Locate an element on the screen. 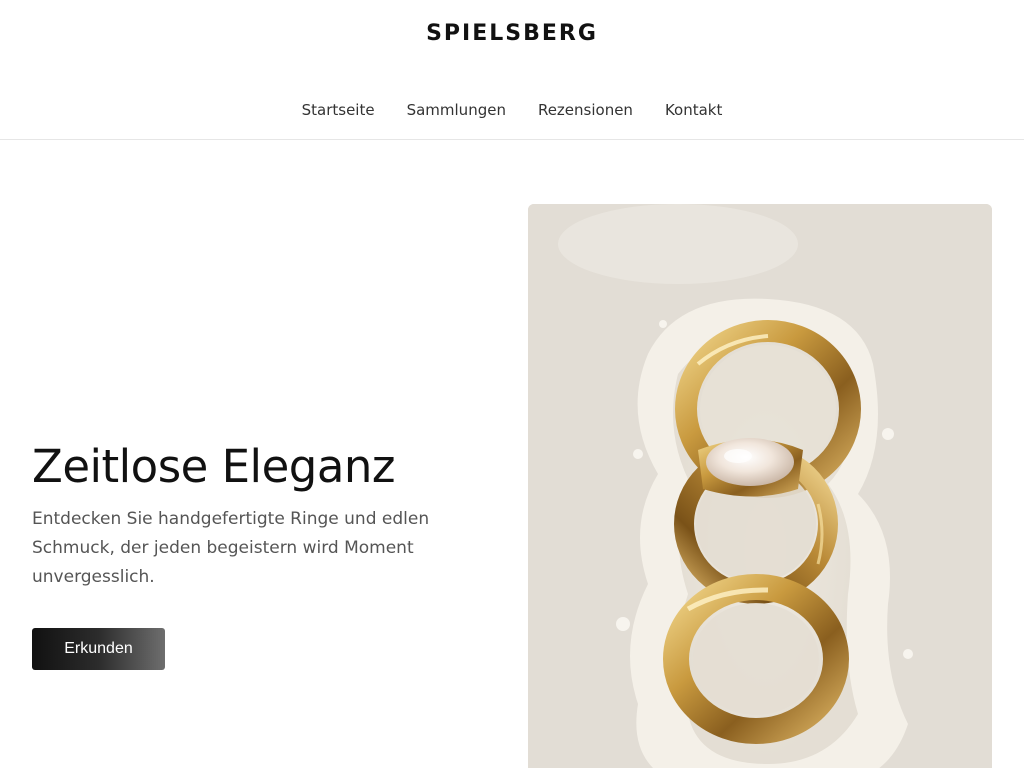 The image size is (1024, 768). hero-title: Zeitlose Eleganz is located at coordinates (214, 466).